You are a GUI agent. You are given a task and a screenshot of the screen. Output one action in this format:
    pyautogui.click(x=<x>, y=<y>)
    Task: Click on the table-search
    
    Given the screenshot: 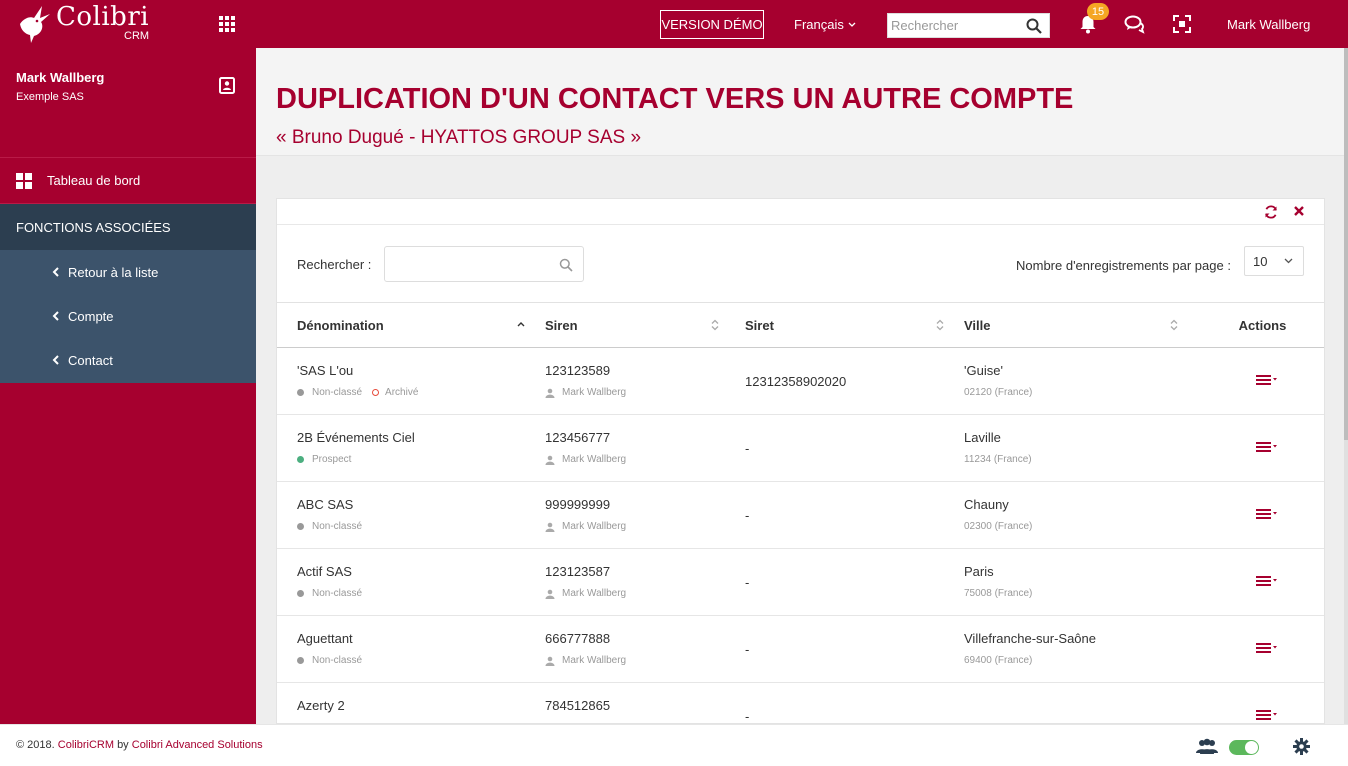 What is the action you would take?
    pyautogui.click(x=484, y=264)
    